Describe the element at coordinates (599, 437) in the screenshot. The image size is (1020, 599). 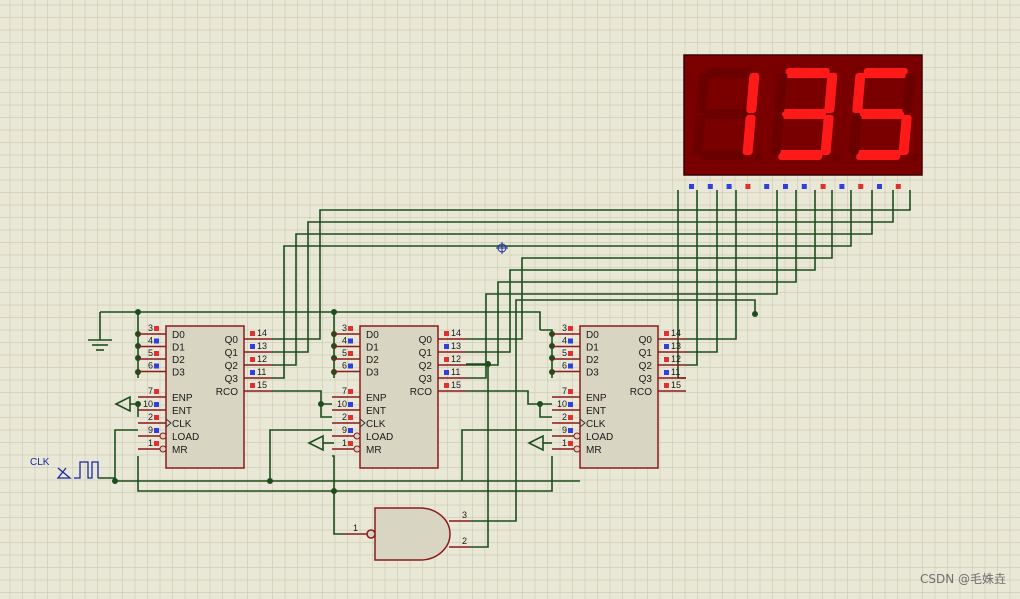
I see `pin-label: LOAD` at that location.